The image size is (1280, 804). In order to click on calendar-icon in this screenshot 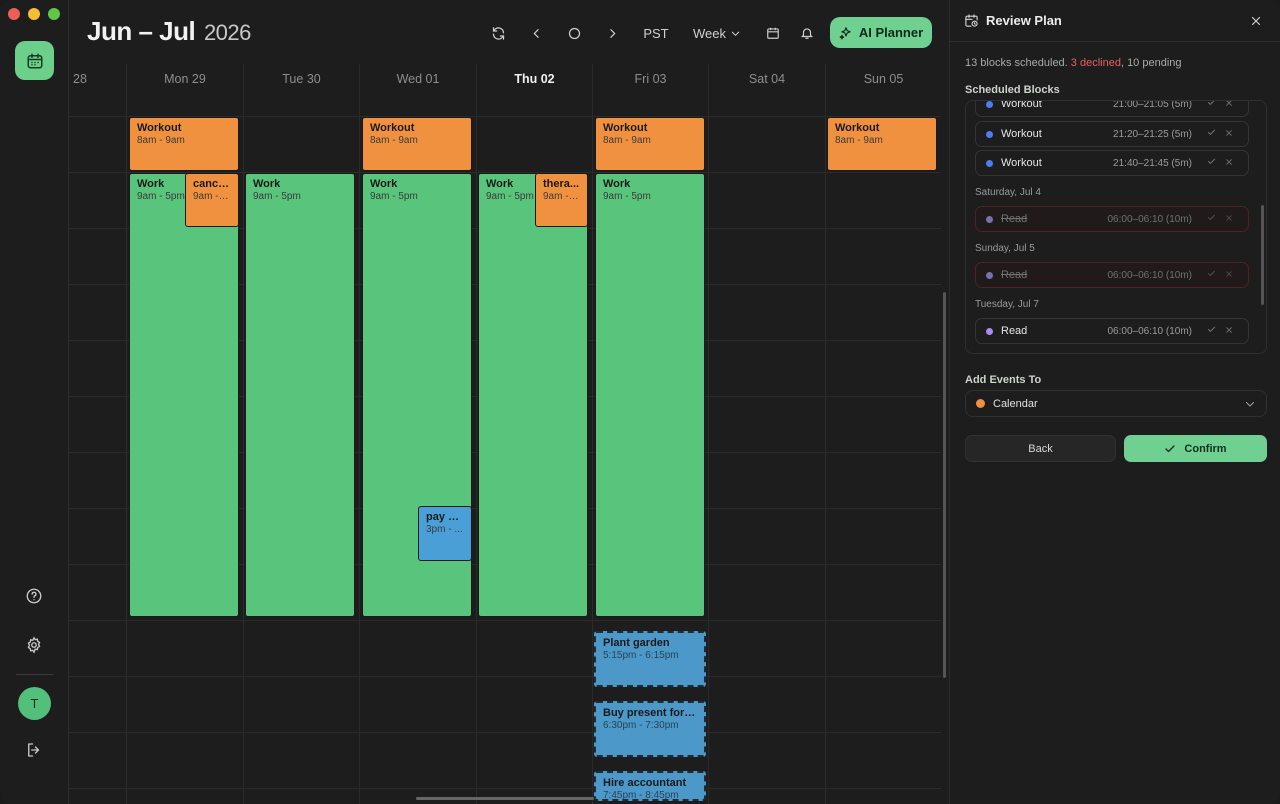, I will do `click(34, 60)`.